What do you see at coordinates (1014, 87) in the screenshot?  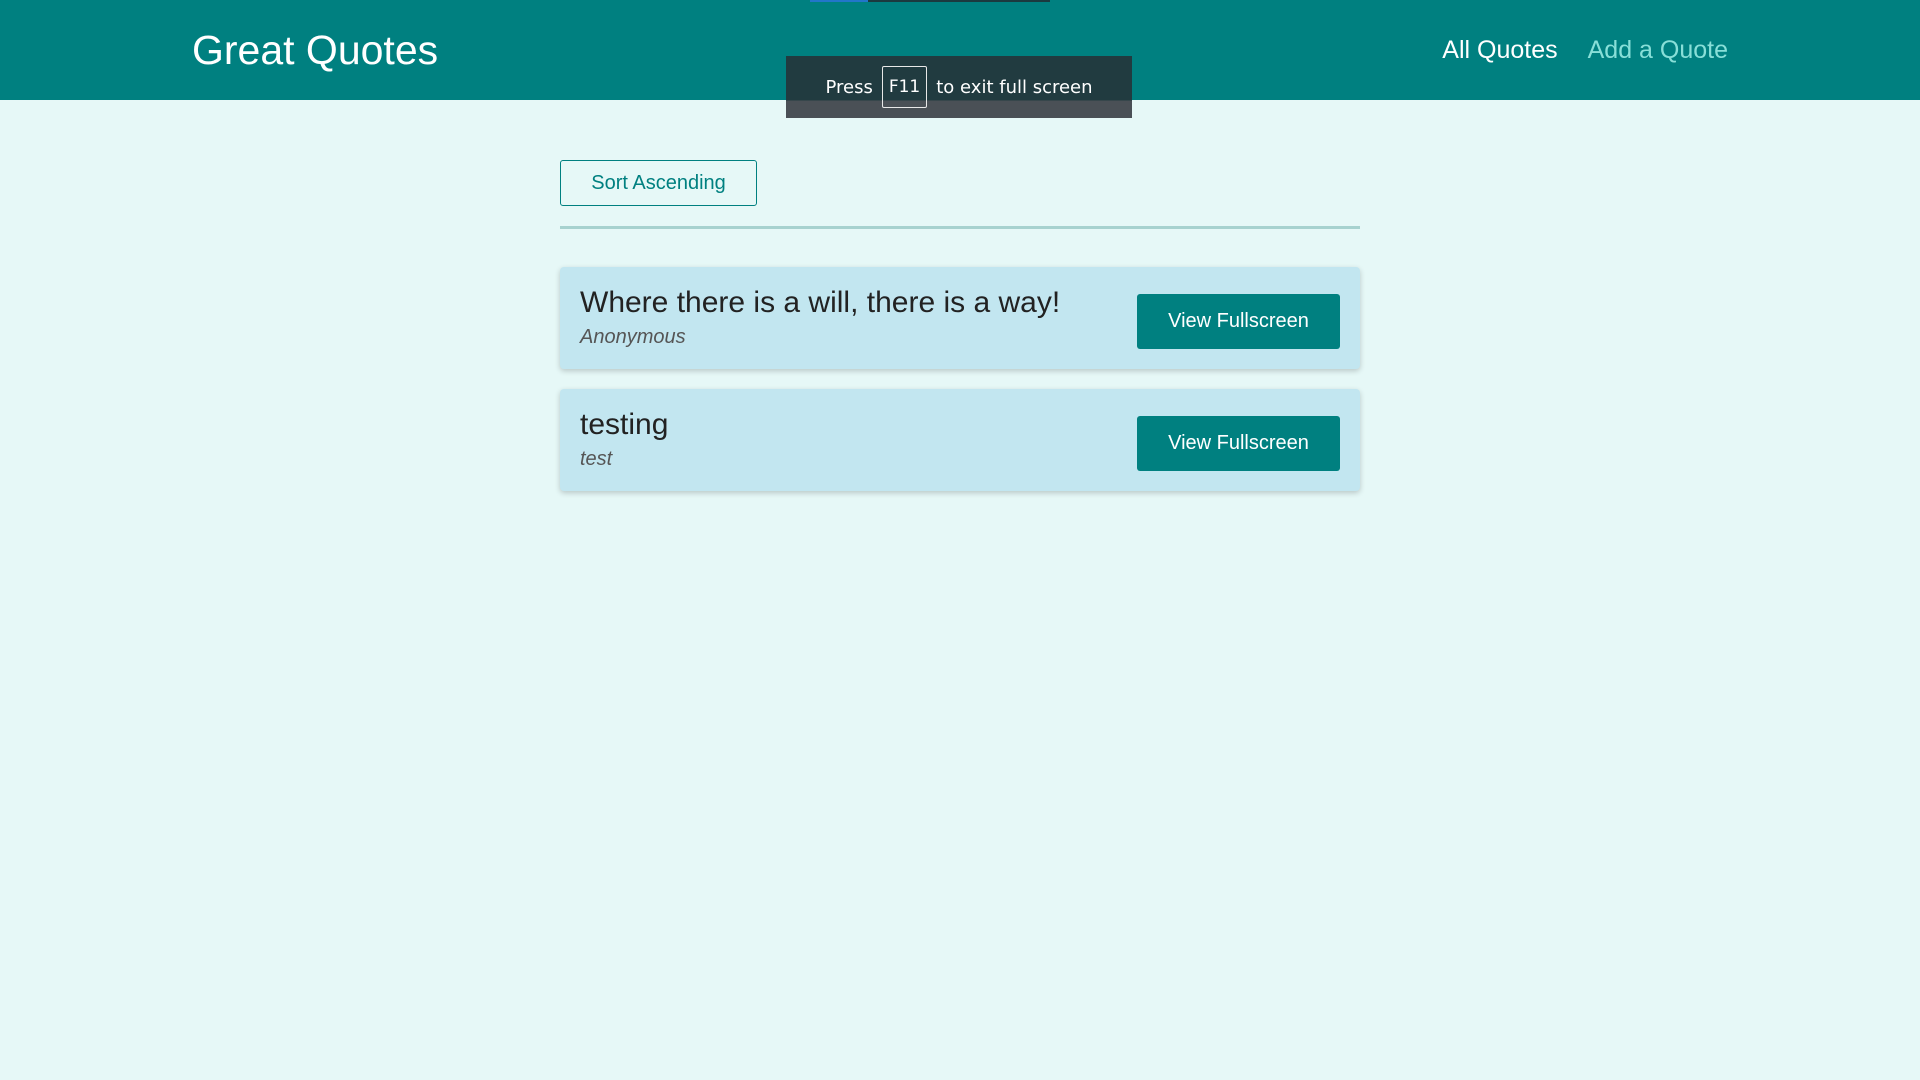 I see `fullscreen-notice-suffix: to exit full screen` at bounding box center [1014, 87].